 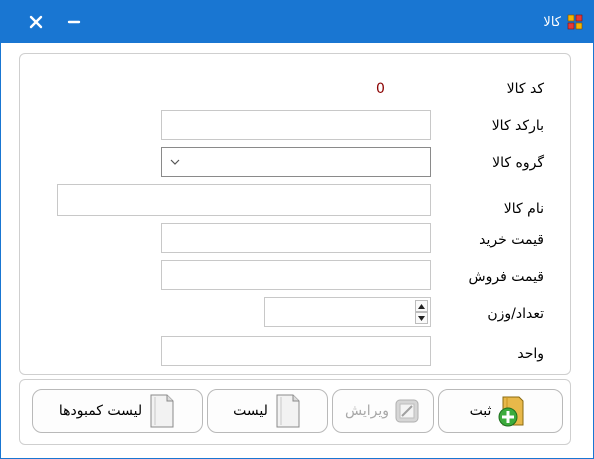 I want to click on count-spinner, so click(x=421, y=312).